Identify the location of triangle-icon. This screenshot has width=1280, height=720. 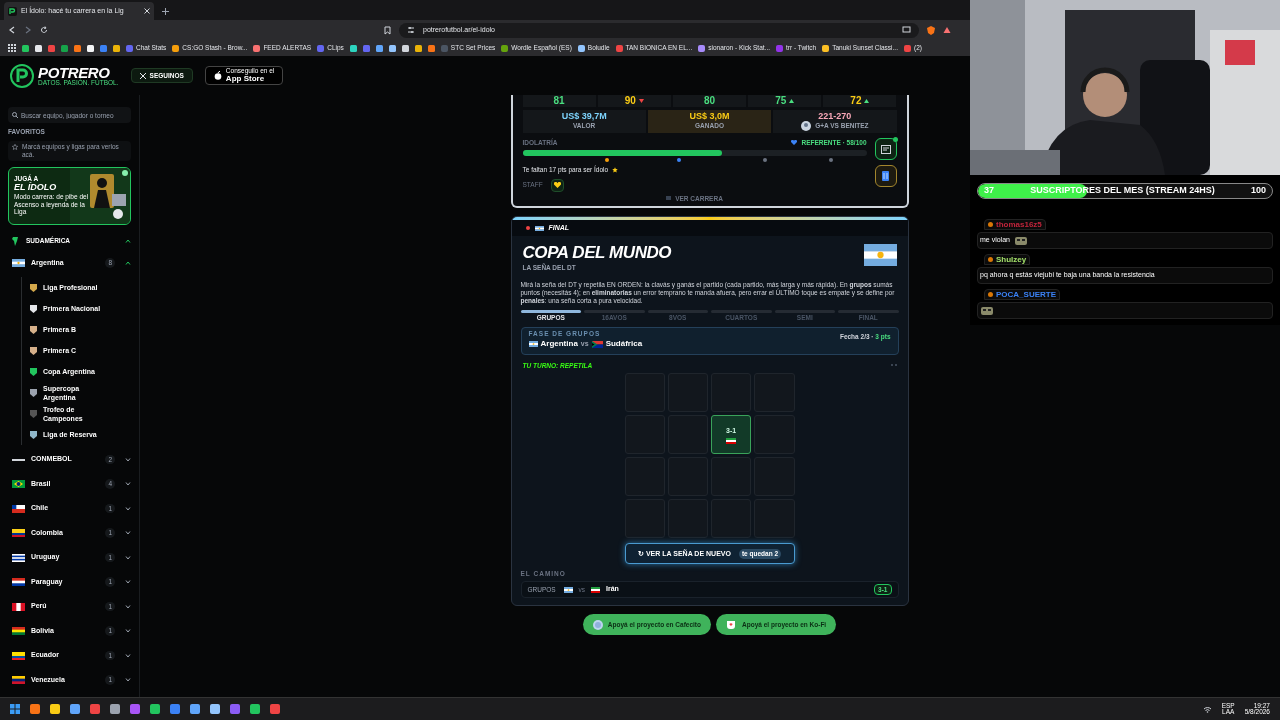
(947, 30).